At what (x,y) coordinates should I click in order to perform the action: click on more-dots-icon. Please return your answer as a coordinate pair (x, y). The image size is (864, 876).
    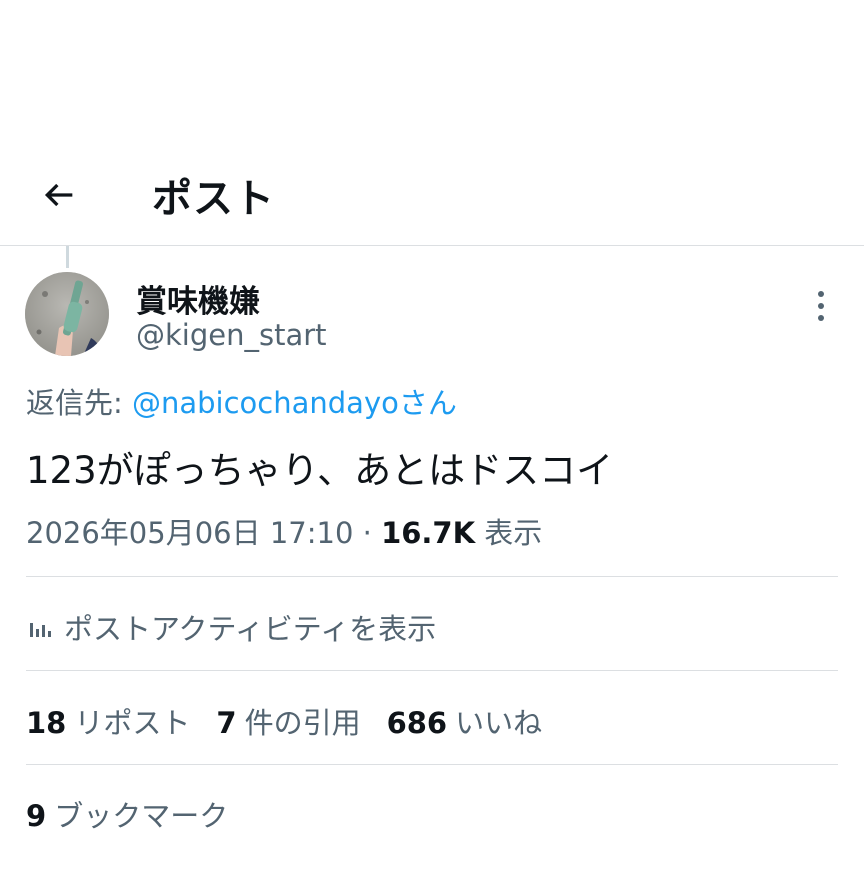
    Looking at the image, I should click on (821, 294).